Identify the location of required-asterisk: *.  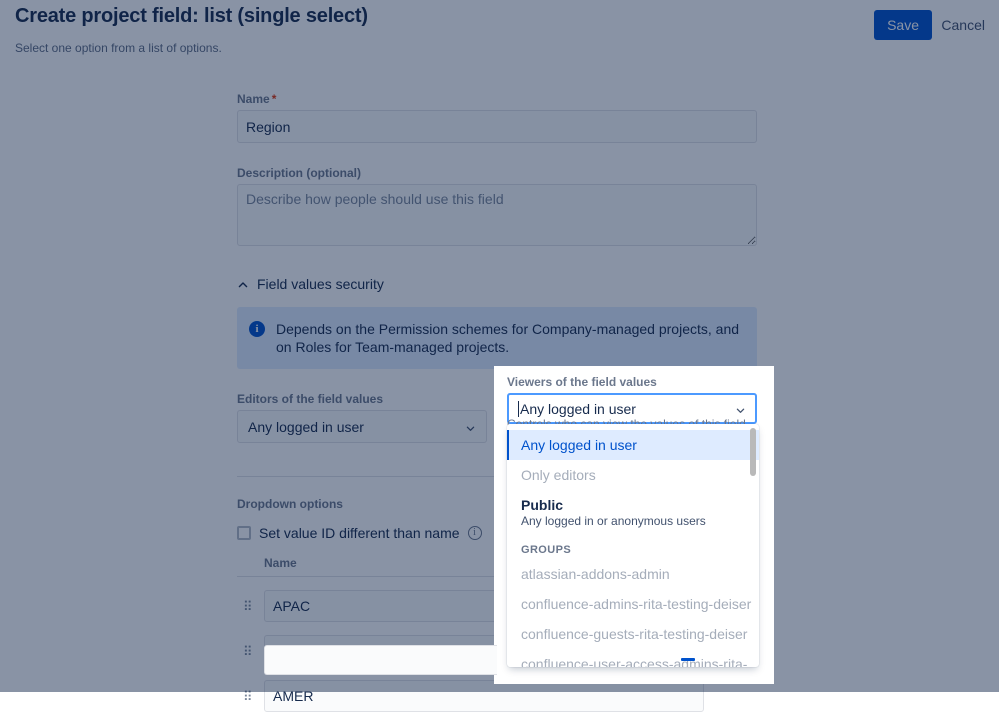
(274, 99).